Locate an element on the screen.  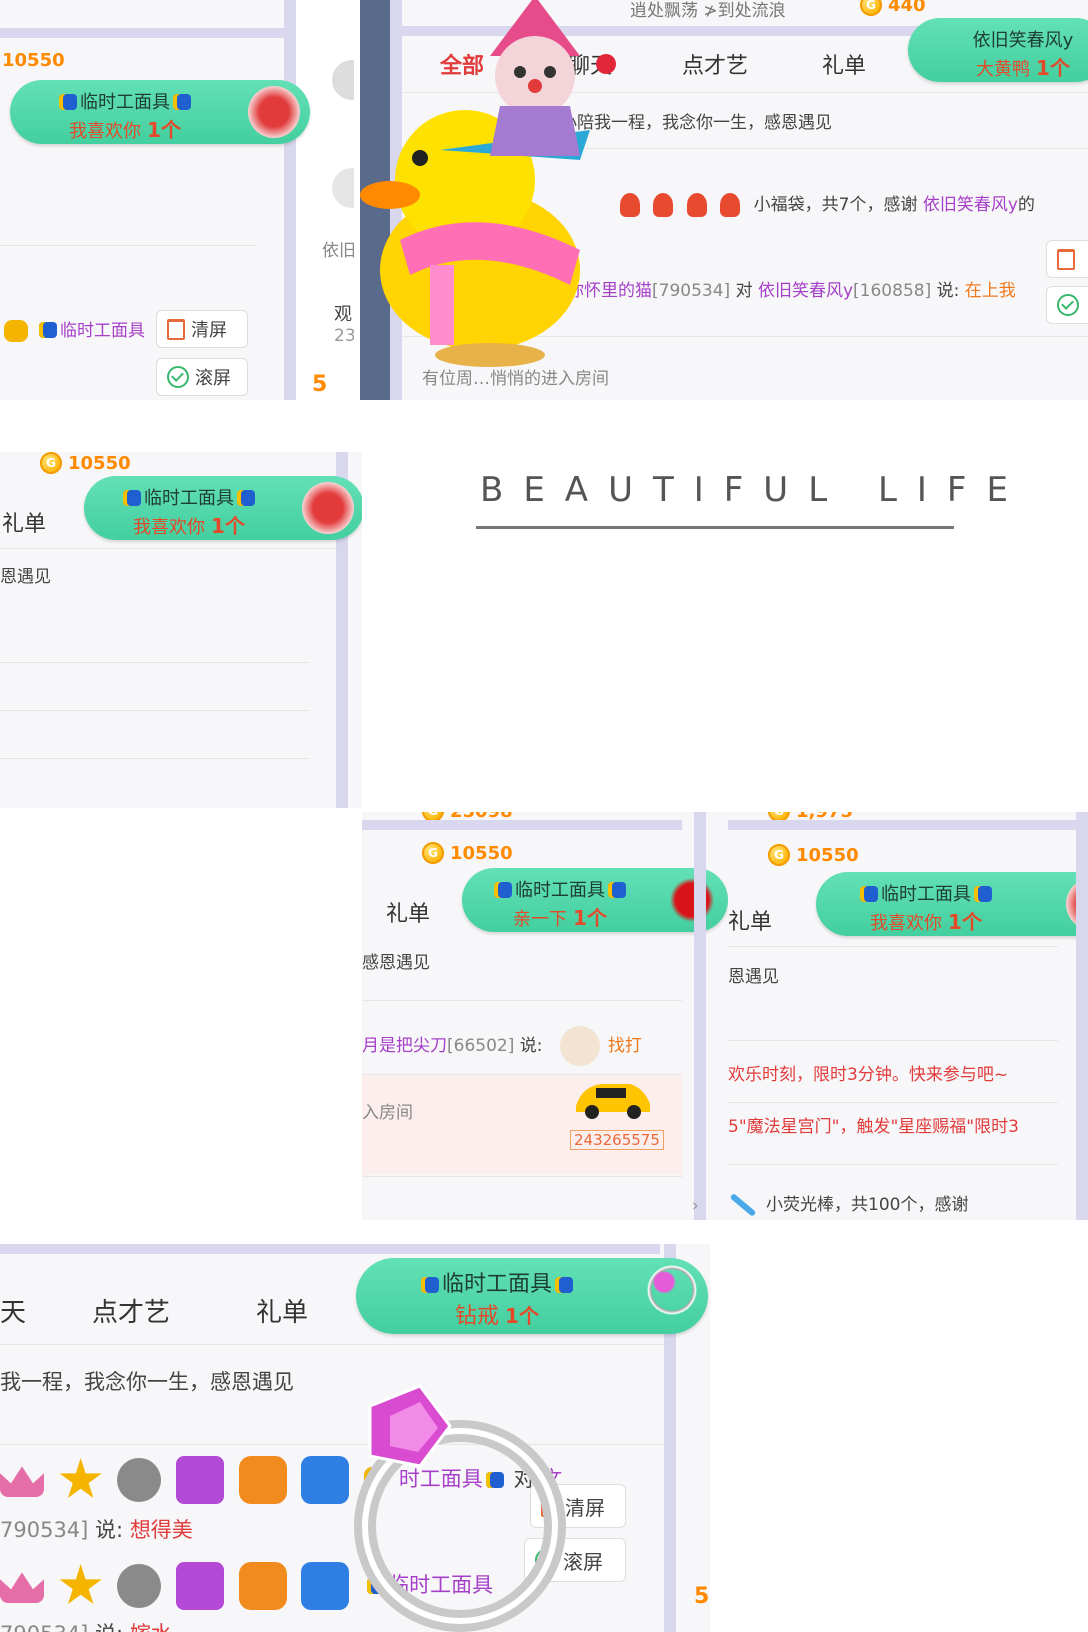
gold-hand-badge-icon is located at coordinates (262, 1480).